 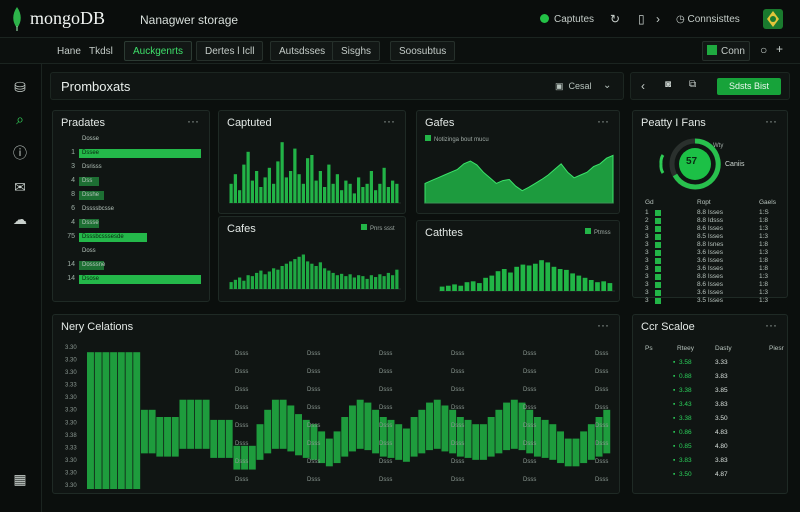 What do you see at coordinates (598, 232) in the screenshot?
I see `contents-legend: Ptmss` at bounding box center [598, 232].